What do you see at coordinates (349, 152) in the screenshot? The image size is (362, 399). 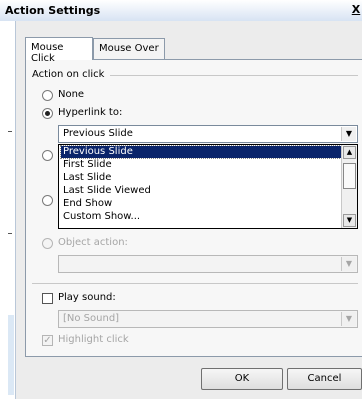 I see `scroll-up-icon: ▲` at bounding box center [349, 152].